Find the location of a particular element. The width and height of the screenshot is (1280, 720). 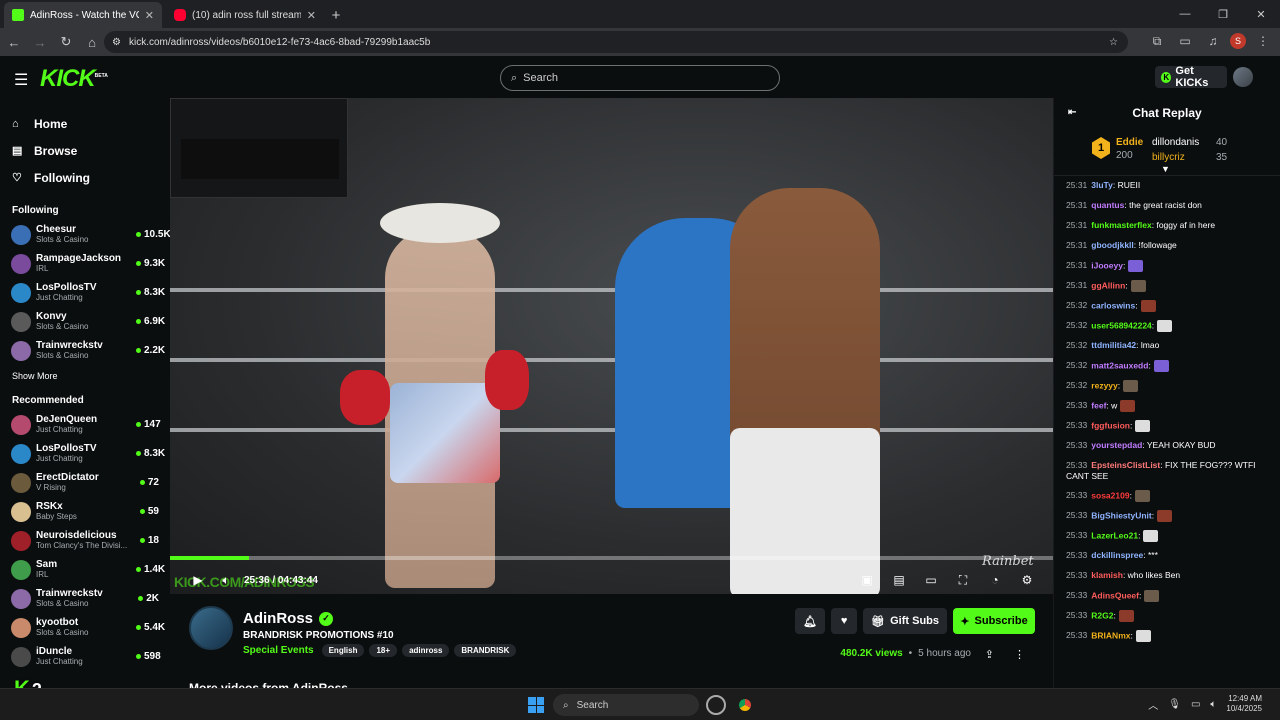

expand-leaderboard-icon: ▼ is located at coordinates (1165, 169).